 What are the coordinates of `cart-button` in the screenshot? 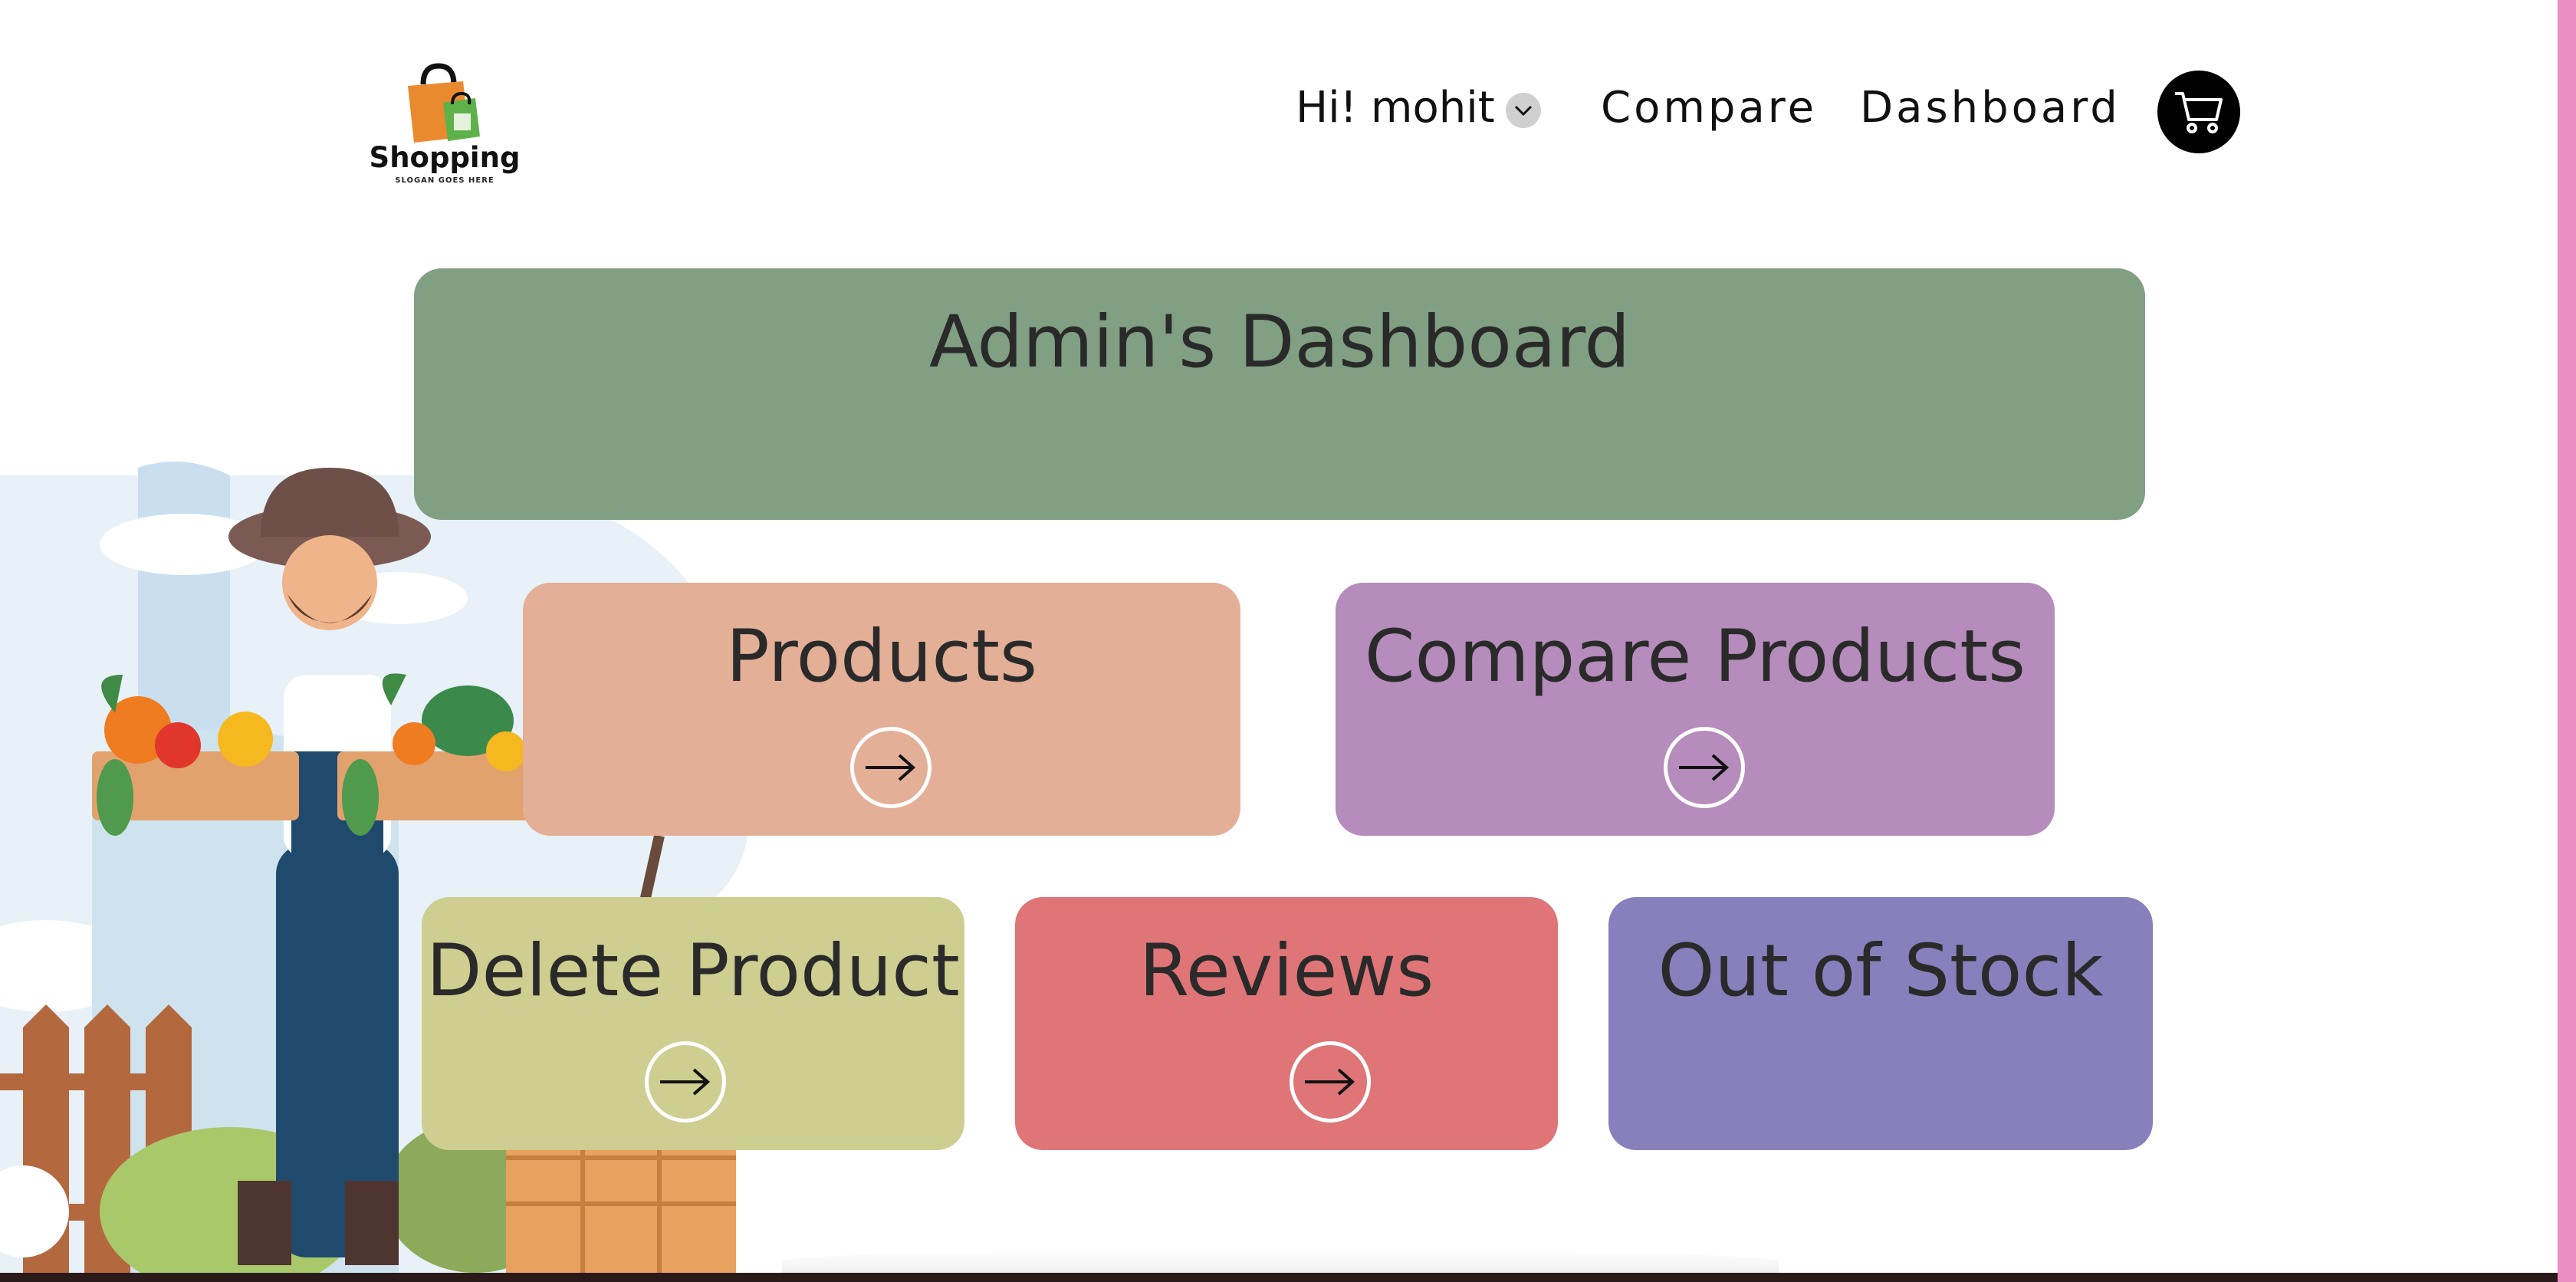 It's located at (2198, 112).